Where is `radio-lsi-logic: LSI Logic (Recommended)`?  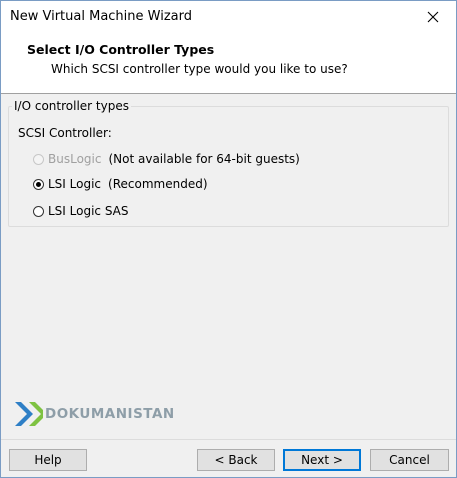
radio-lsi-logic: LSI Logic (Recommended) is located at coordinates (120, 184).